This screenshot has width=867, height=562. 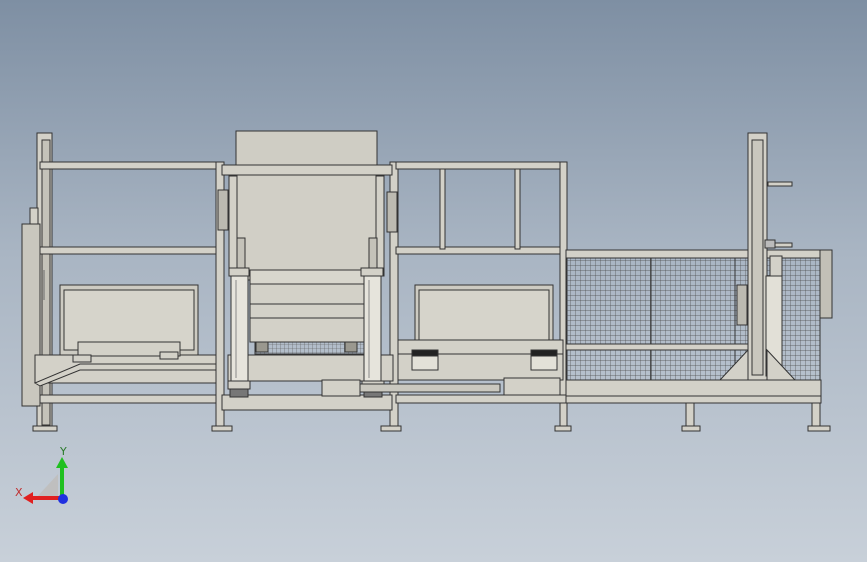 I want to click on x-axis-label: X, so click(x=19, y=492).